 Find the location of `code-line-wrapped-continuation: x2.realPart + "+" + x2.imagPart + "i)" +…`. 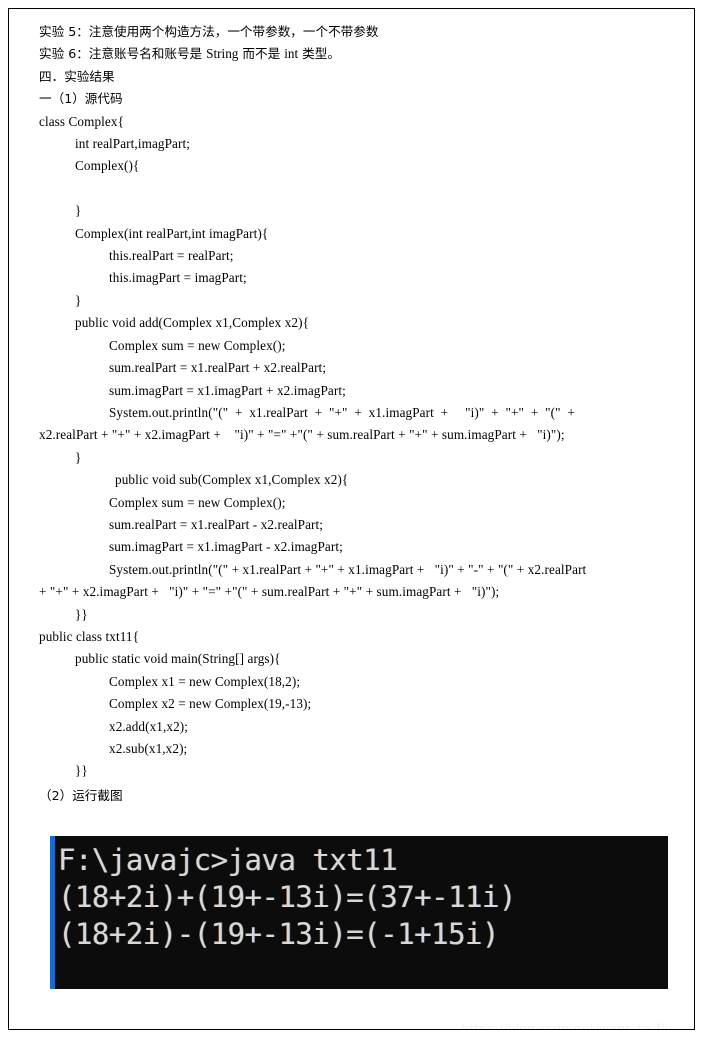

code-line-wrapped-continuation: x2.realPart + "+" + x2.imagPart + "i)" +… is located at coordinates (302, 435).